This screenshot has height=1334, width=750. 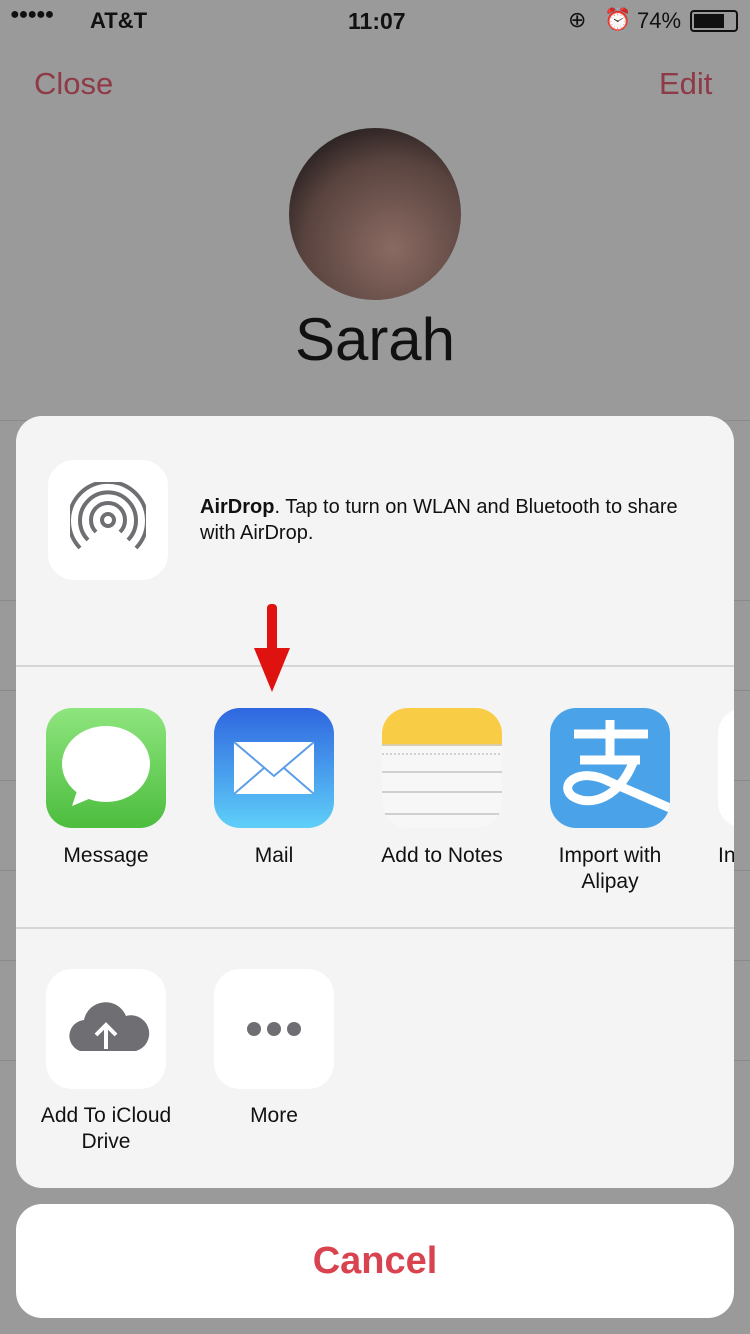 I want to click on contact-name: Sarah, so click(x=375, y=339).